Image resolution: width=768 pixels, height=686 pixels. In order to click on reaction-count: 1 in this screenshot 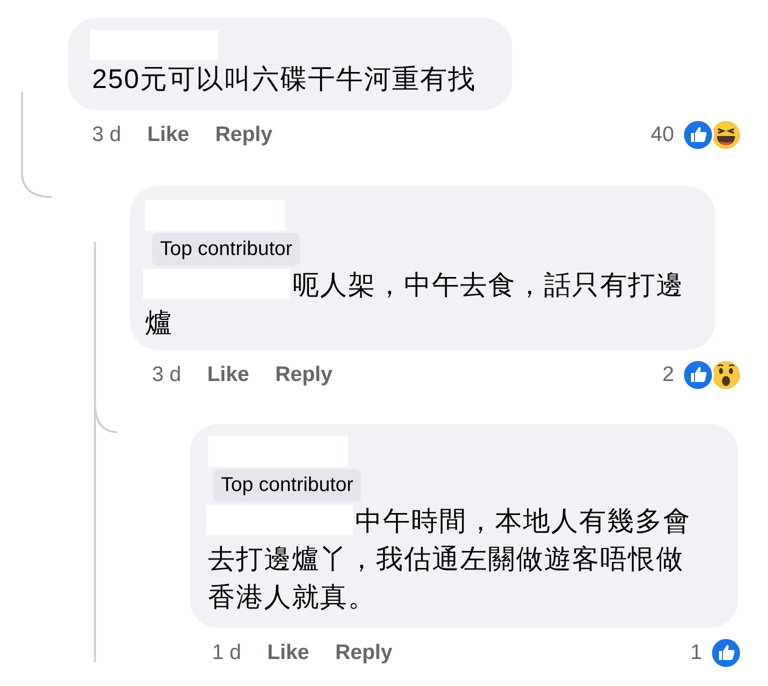, I will do `click(696, 653)`.